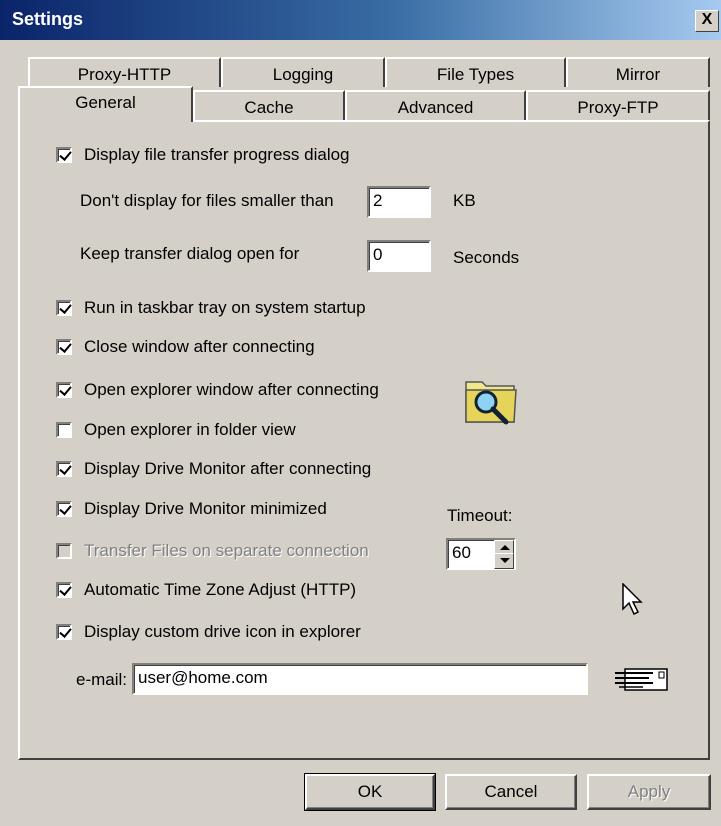 The image size is (721, 826). What do you see at coordinates (226, 550) in the screenshot?
I see `separate-connection-label: Transfer Files on separate connection` at bounding box center [226, 550].